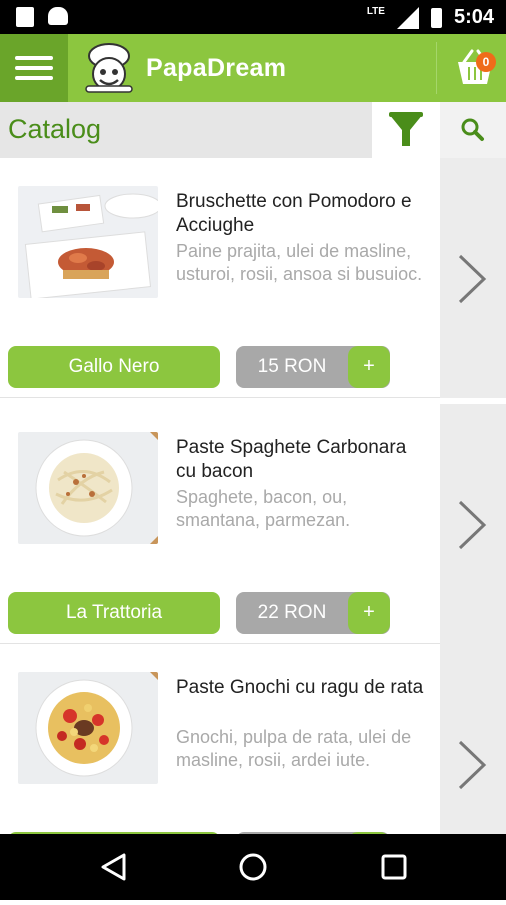  I want to click on product-price: 22 RON, so click(292, 612).